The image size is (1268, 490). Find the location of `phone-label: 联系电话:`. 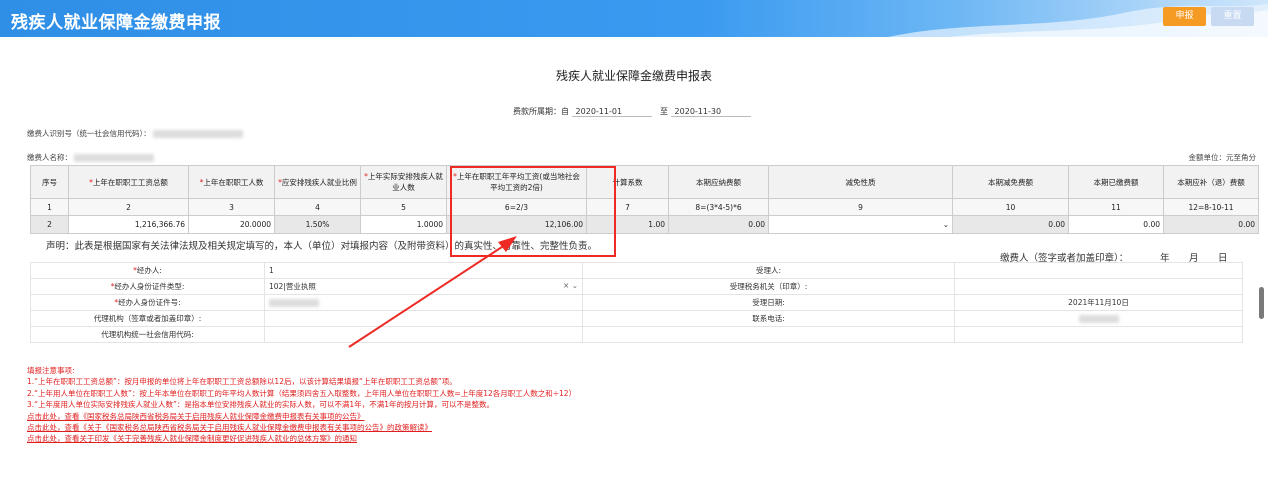

phone-label: 联系电话: is located at coordinates (768, 318).